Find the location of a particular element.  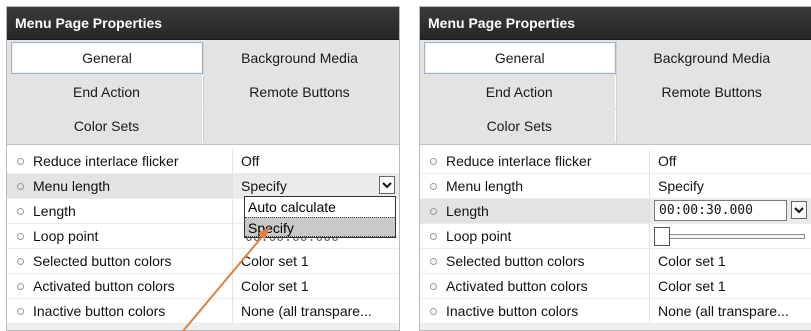

menu-length-selected-value: Specify is located at coordinates (264, 186).